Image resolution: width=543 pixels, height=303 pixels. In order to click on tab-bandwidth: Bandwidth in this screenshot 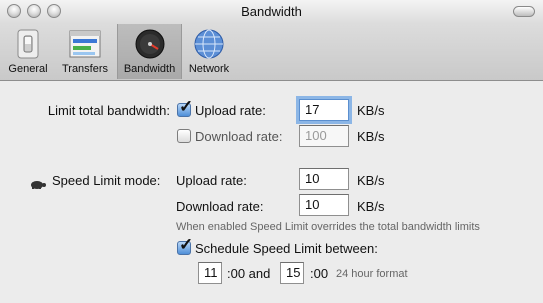, I will do `click(149, 51)`.